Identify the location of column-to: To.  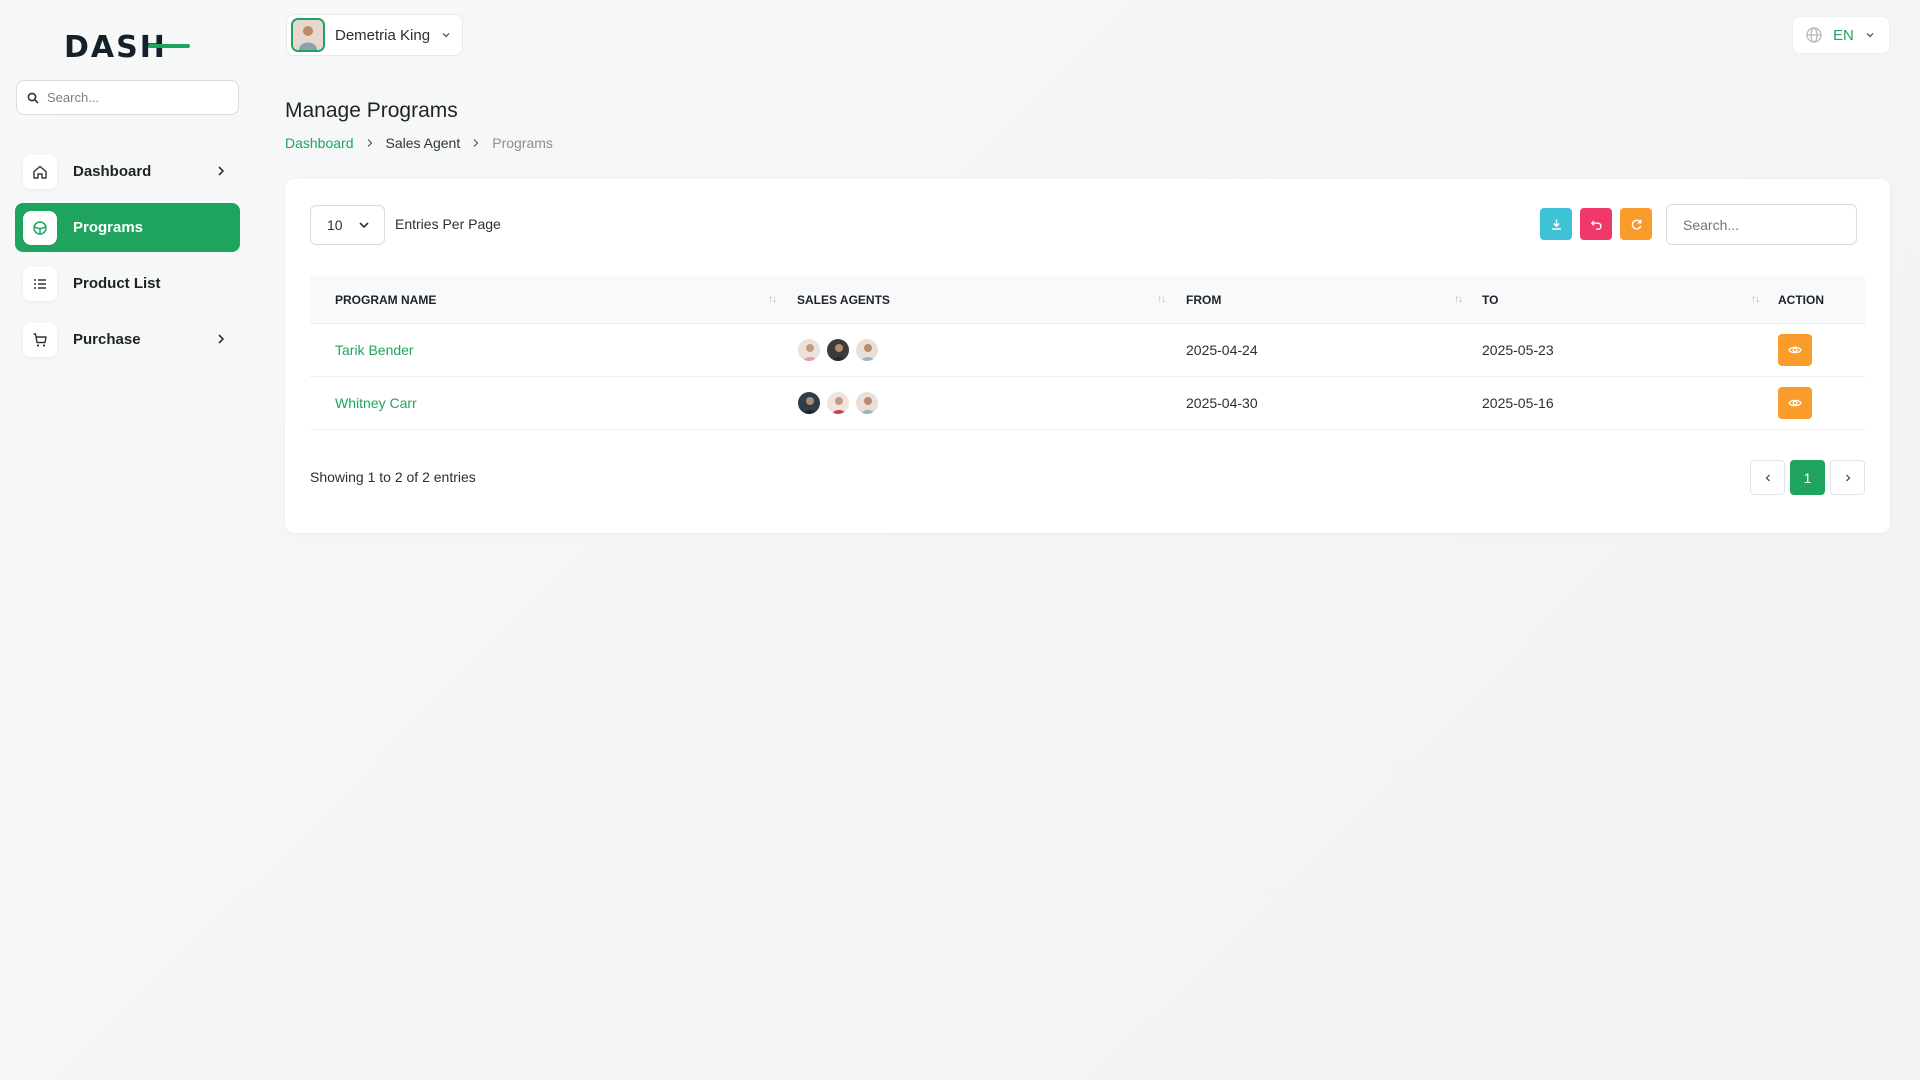
(1490, 300).